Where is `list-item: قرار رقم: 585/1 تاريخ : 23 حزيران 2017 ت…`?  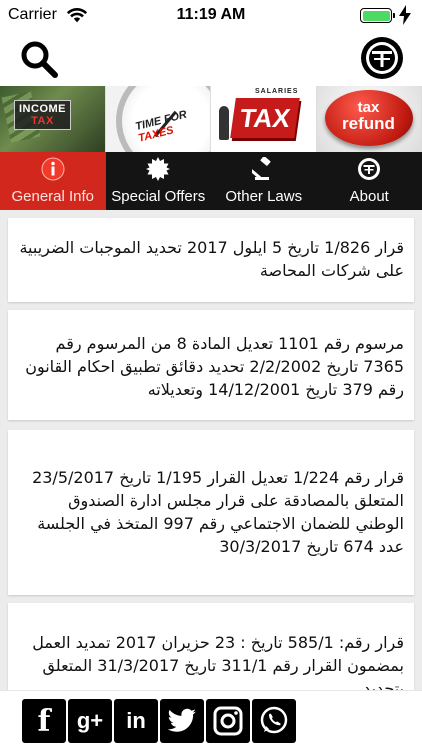 list-item: قرار رقم: 585/1 تاريخ : 23 حزيران 2017 ت… is located at coordinates (211, 646).